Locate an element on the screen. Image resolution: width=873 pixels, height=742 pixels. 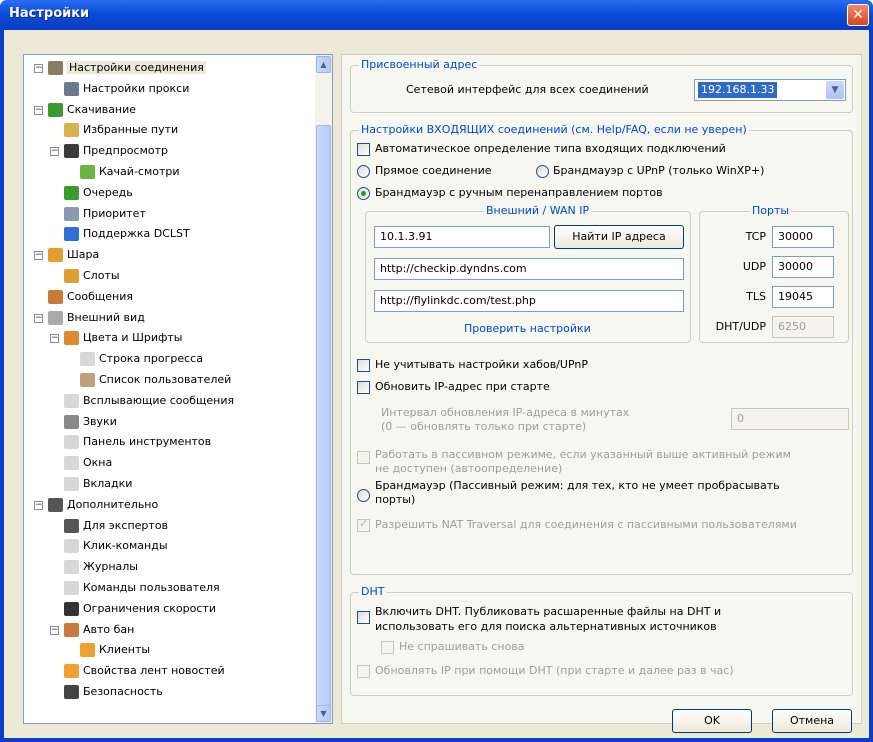
tree-item: Очередь is located at coordinates (98, 193).